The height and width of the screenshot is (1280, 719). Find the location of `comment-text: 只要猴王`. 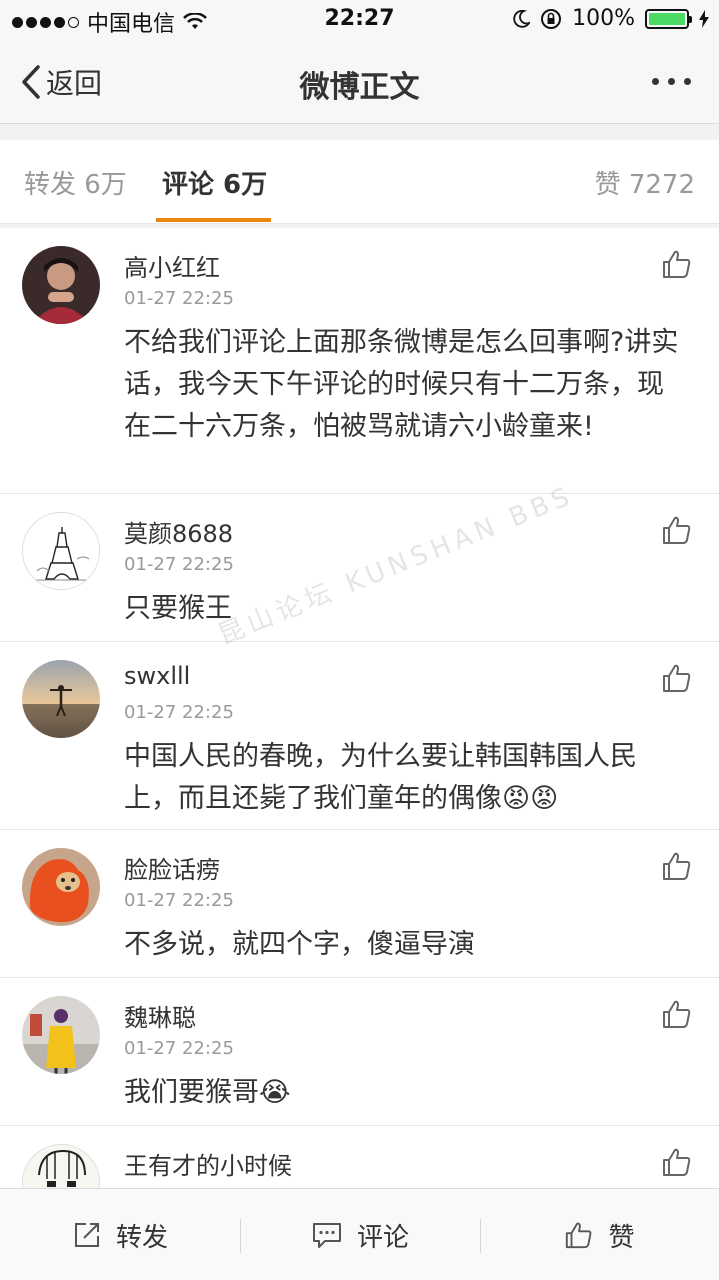

comment-text: 只要猴王 is located at coordinates (178, 608).